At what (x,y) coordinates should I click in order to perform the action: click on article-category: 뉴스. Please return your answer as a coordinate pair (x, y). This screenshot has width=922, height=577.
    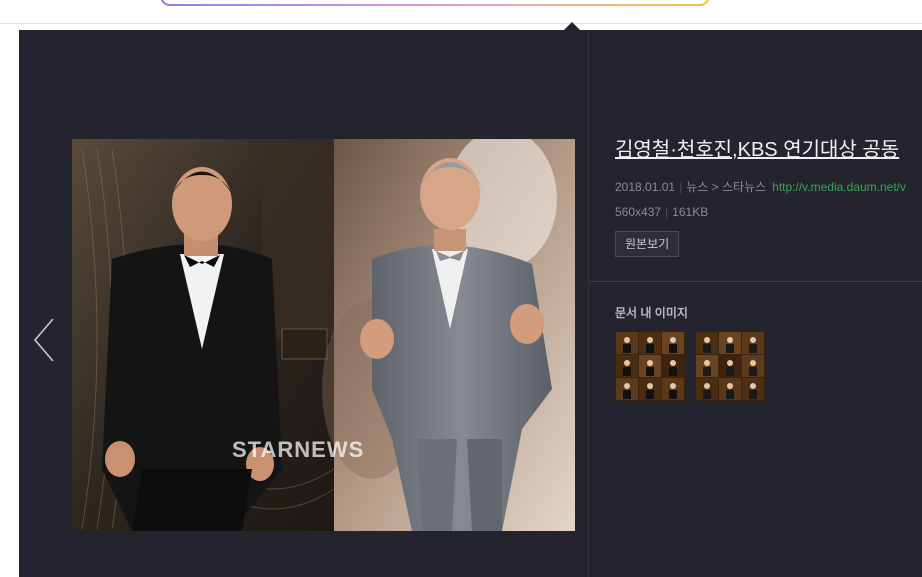
    Looking at the image, I should click on (697, 187).